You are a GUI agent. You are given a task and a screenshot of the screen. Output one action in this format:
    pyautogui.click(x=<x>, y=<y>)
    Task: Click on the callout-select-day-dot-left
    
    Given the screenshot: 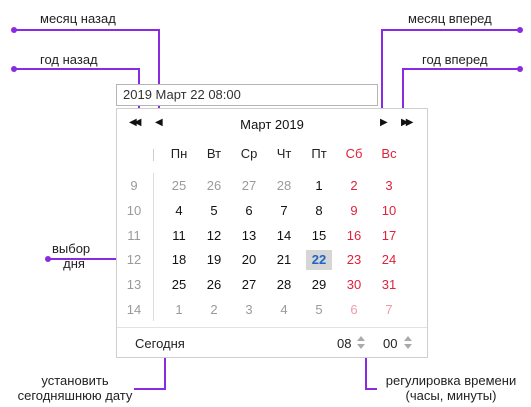 What is the action you would take?
    pyautogui.click(x=48, y=259)
    